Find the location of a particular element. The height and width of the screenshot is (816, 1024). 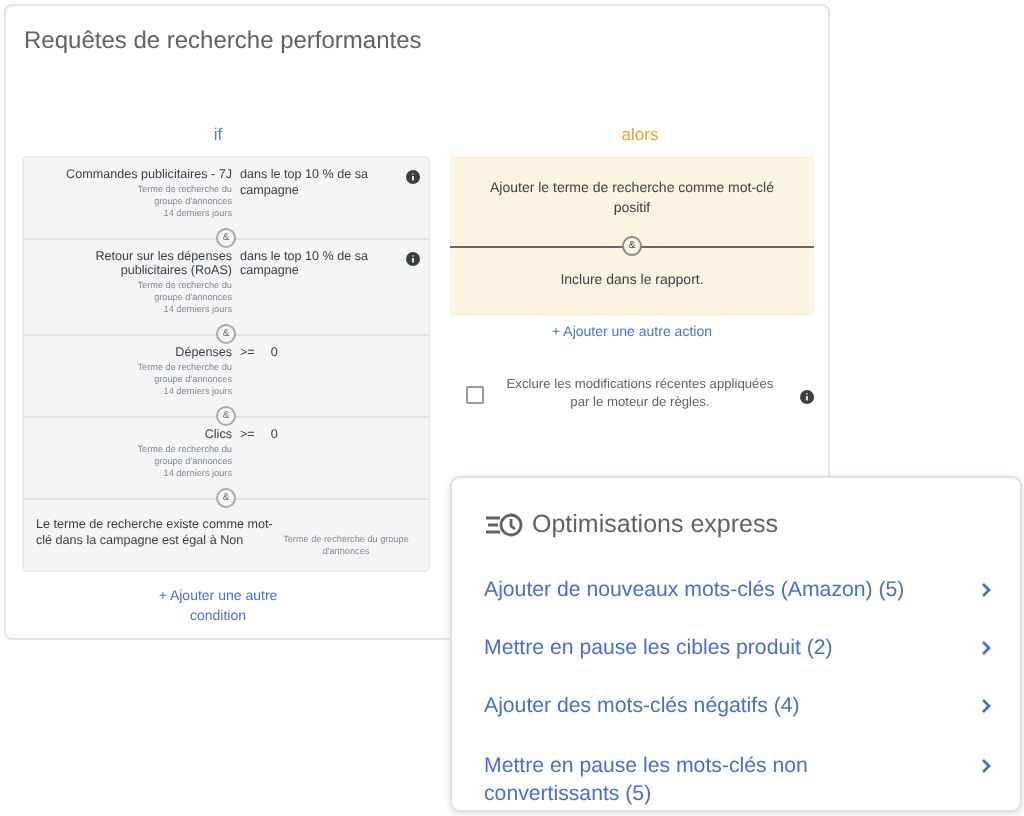

panel-title: Optimisations express is located at coordinates (655, 525).